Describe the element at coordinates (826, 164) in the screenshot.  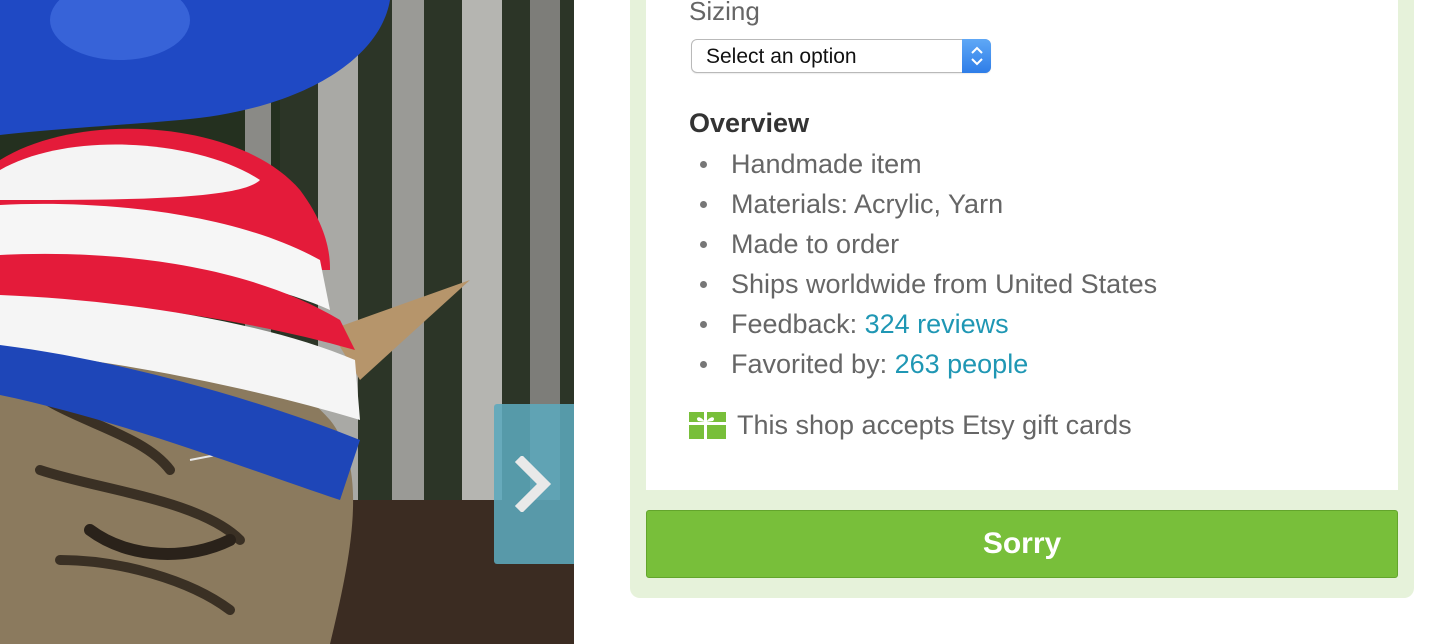
I see `overview-item-text: Handmade item` at that location.